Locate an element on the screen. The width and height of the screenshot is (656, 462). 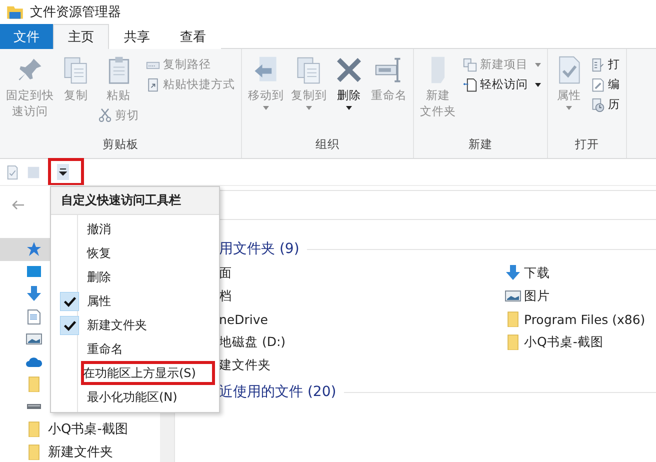
menu-title: 自定义快速访问工具栏 is located at coordinates (135, 201).